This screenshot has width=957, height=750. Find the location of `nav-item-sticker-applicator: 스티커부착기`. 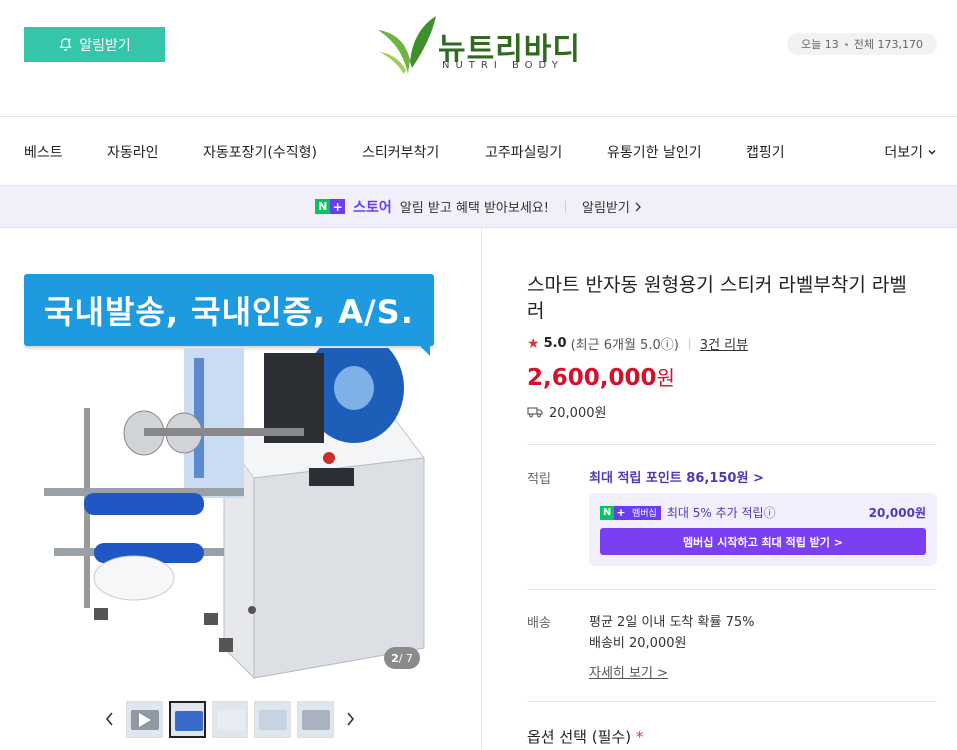

nav-item-sticker-applicator: 스티커부착기 is located at coordinates (400, 152).